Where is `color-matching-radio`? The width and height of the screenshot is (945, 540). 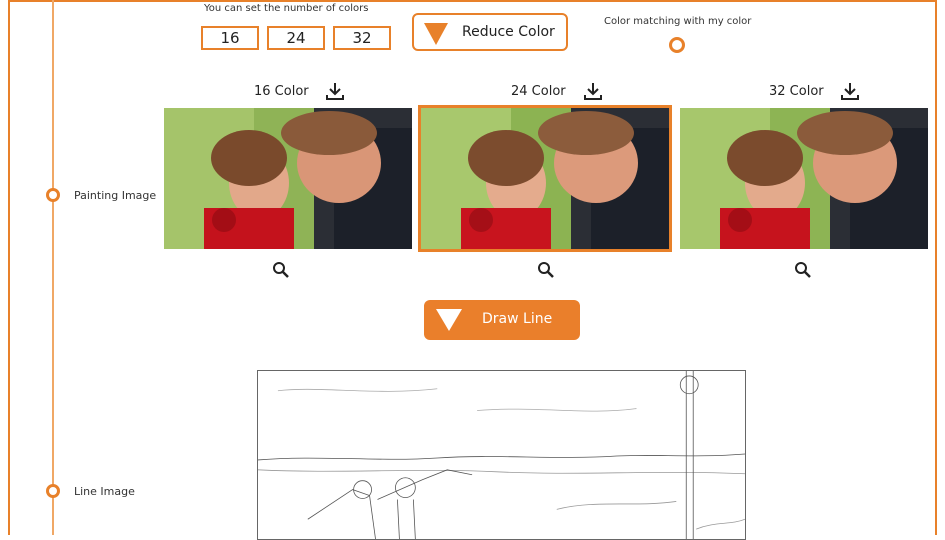
color-matching-radio is located at coordinates (677, 45).